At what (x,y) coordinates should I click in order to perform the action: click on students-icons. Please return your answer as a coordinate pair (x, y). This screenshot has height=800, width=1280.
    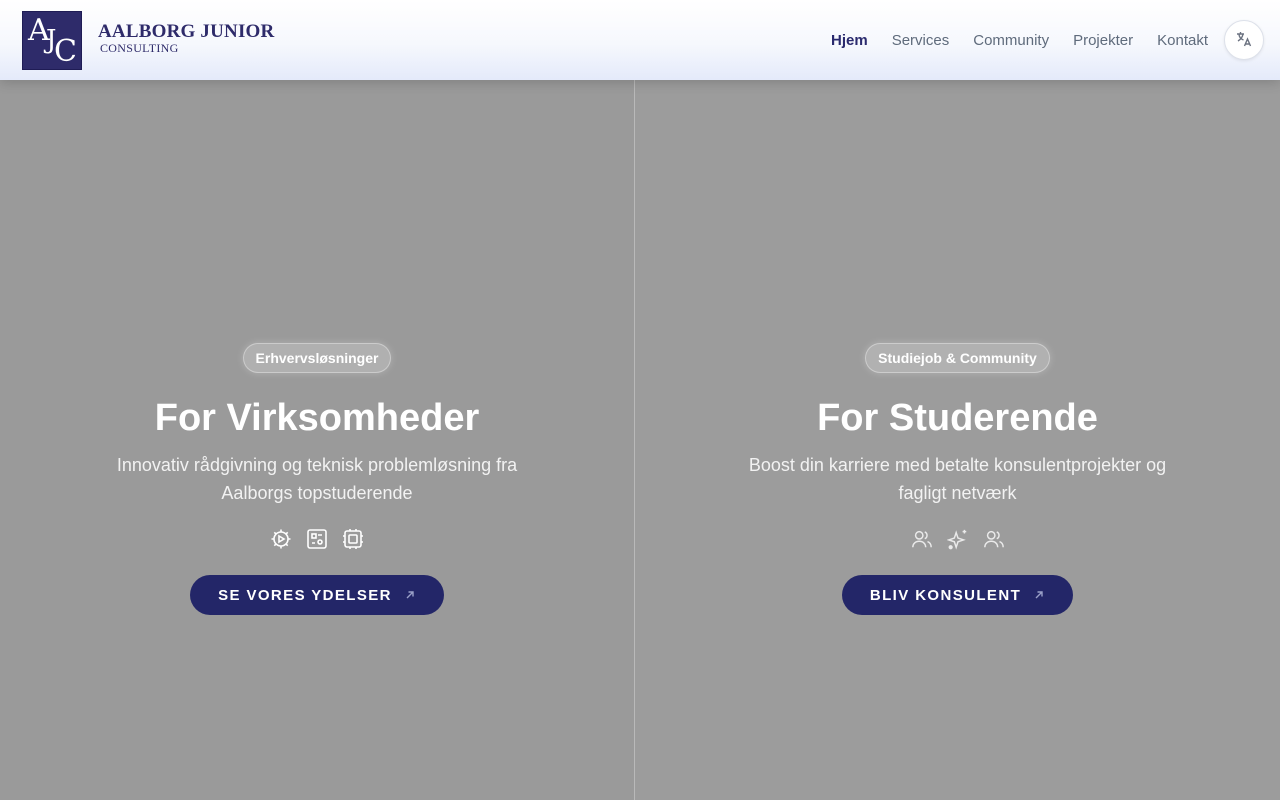
    Looking at the image, I should click on (958, 539).